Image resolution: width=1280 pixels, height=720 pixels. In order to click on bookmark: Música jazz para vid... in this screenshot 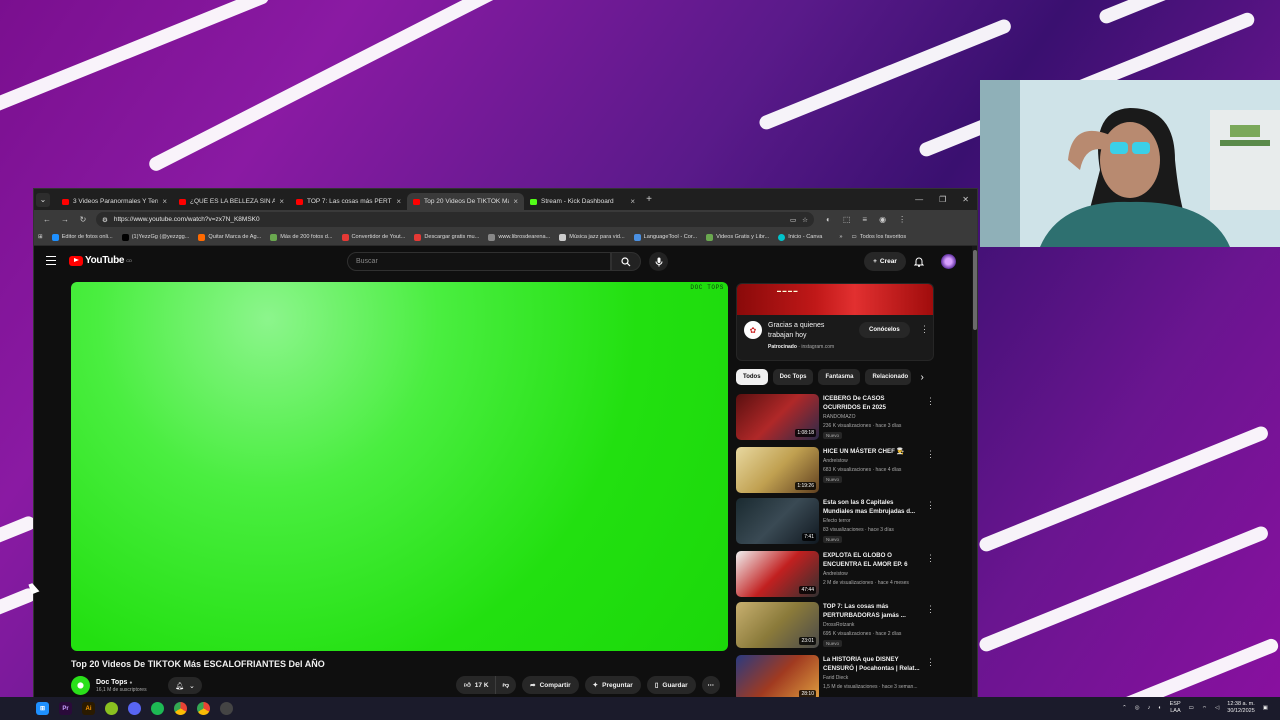, I will do `click(592, 237)`.